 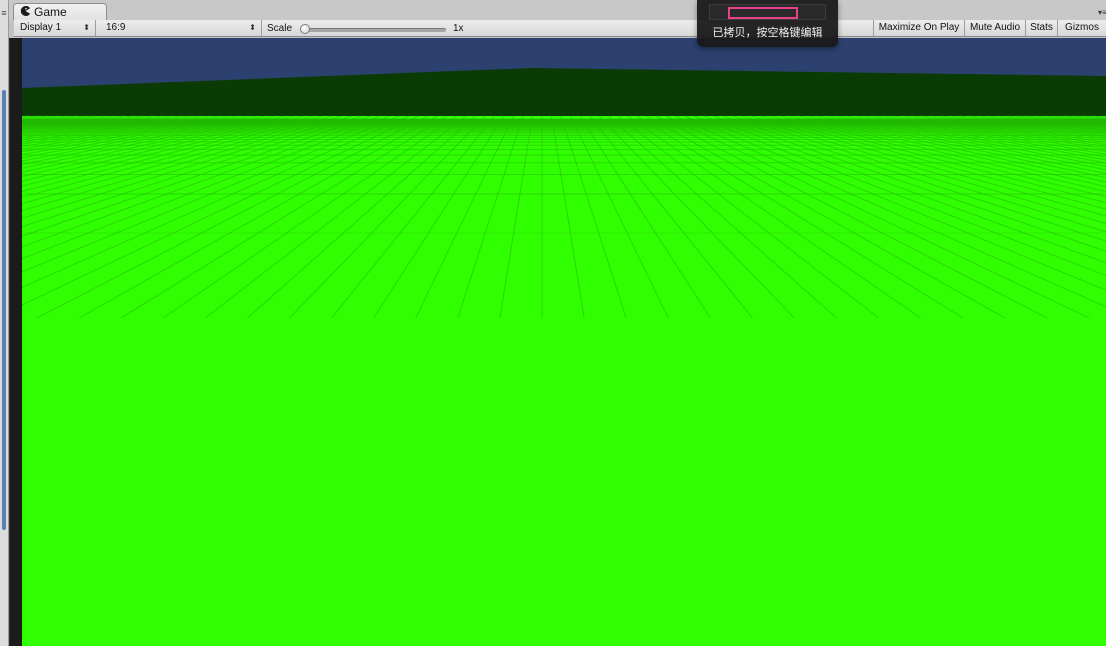 What do you see at coordinates (305, 29) in the screenshot?
I see `scale-slider-thumb` at bounding box center [305, 29].